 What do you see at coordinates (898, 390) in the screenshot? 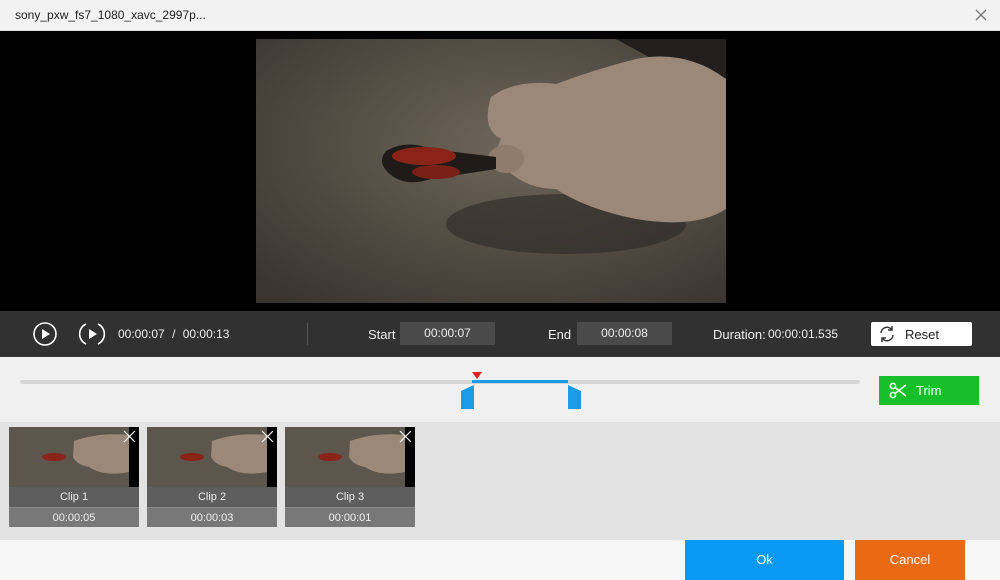
I see `scissors-icon` at bounding box center [898, 390].